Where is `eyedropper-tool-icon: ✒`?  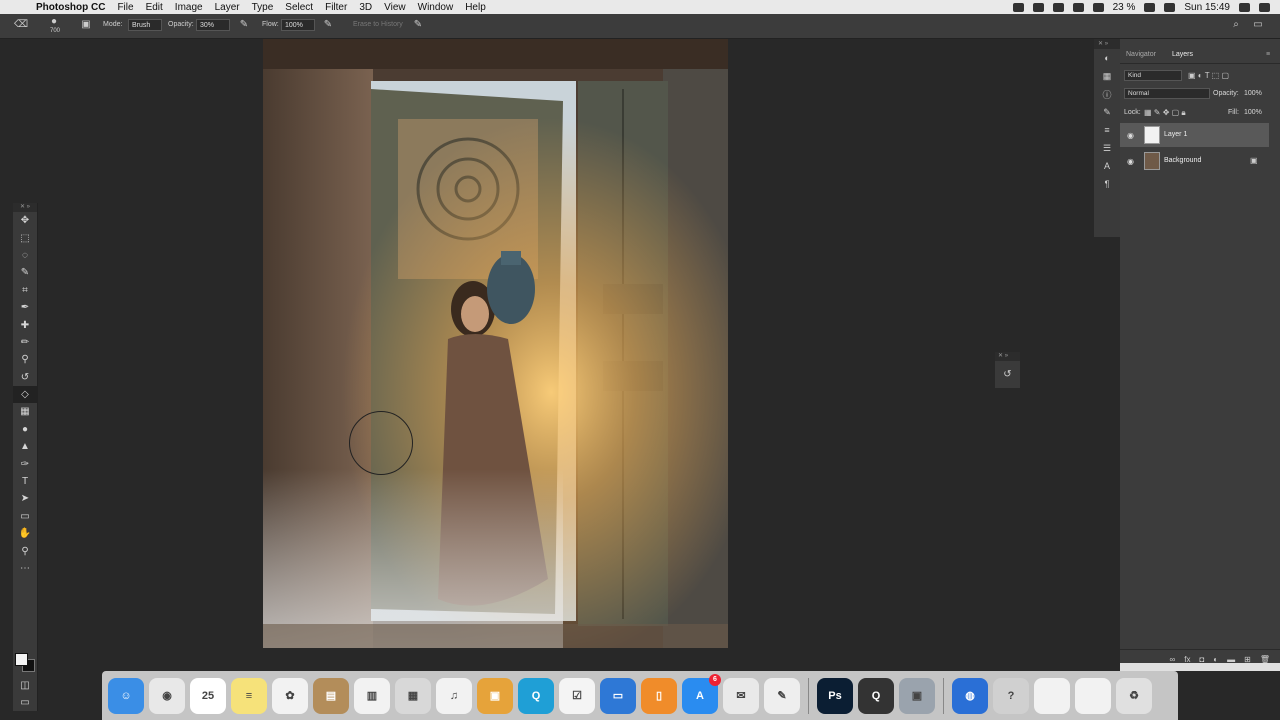
eyedropper-tool-icon: ✒ is located at coordinates (25, 307).